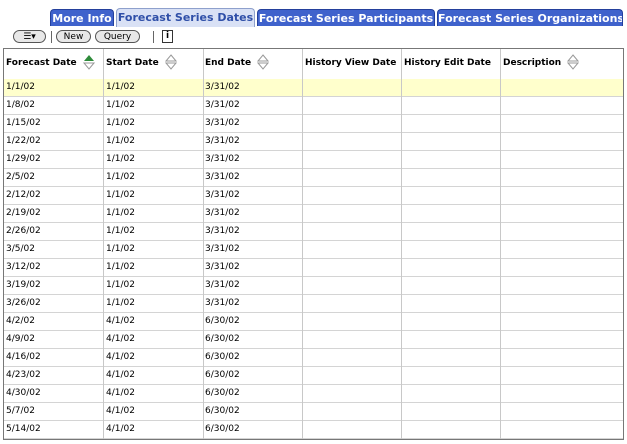  Describe the element at coordinates (53, 304) in the screenshot. I see `table-cell: 3/26/02` at that location.